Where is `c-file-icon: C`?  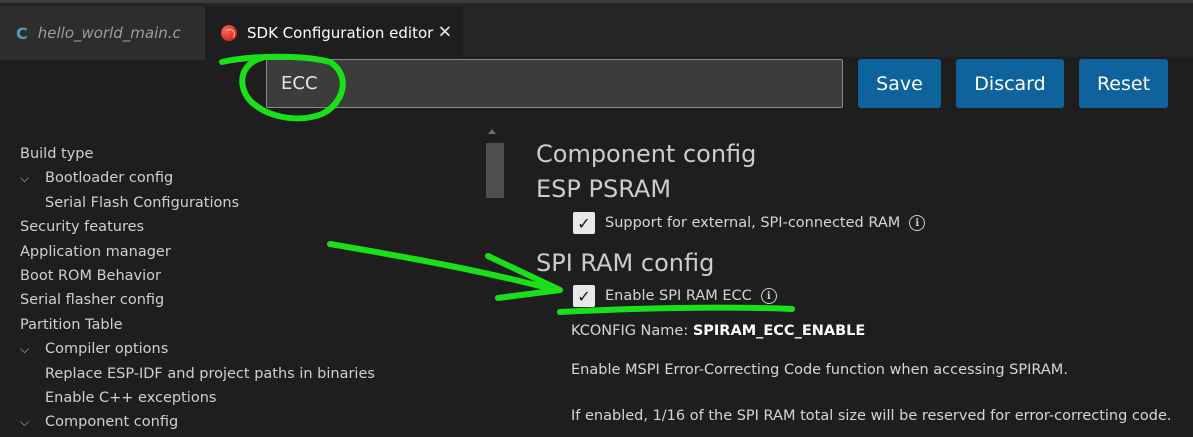
c-file-icon: C is located at coordinates (22, 33).